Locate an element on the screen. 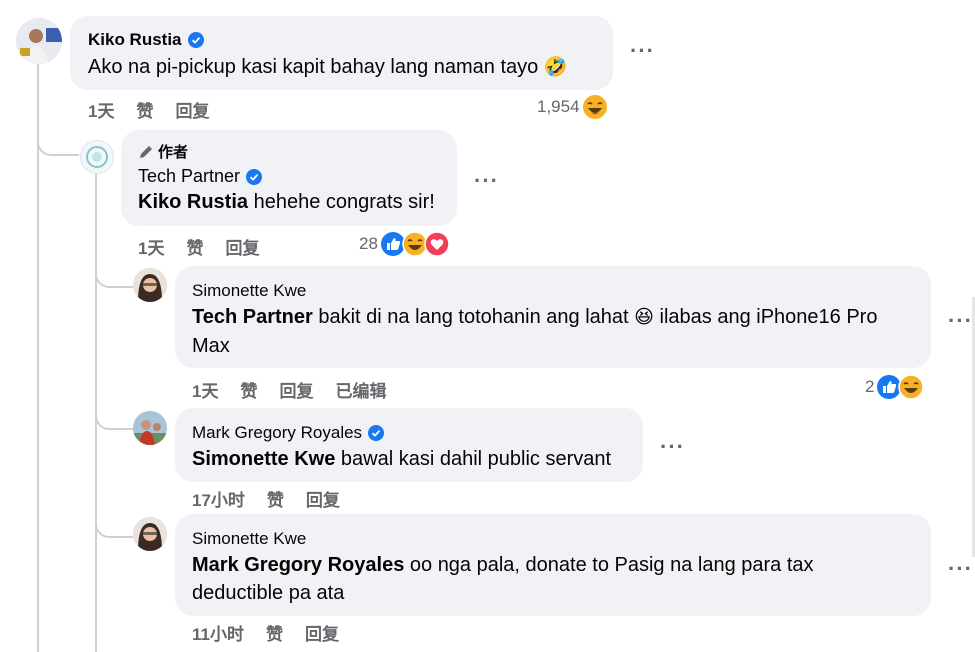 The width and height of the screenshot is (975, 652). comment-actions: 17小时 赞 回复 is located at coordinates (266, 498).